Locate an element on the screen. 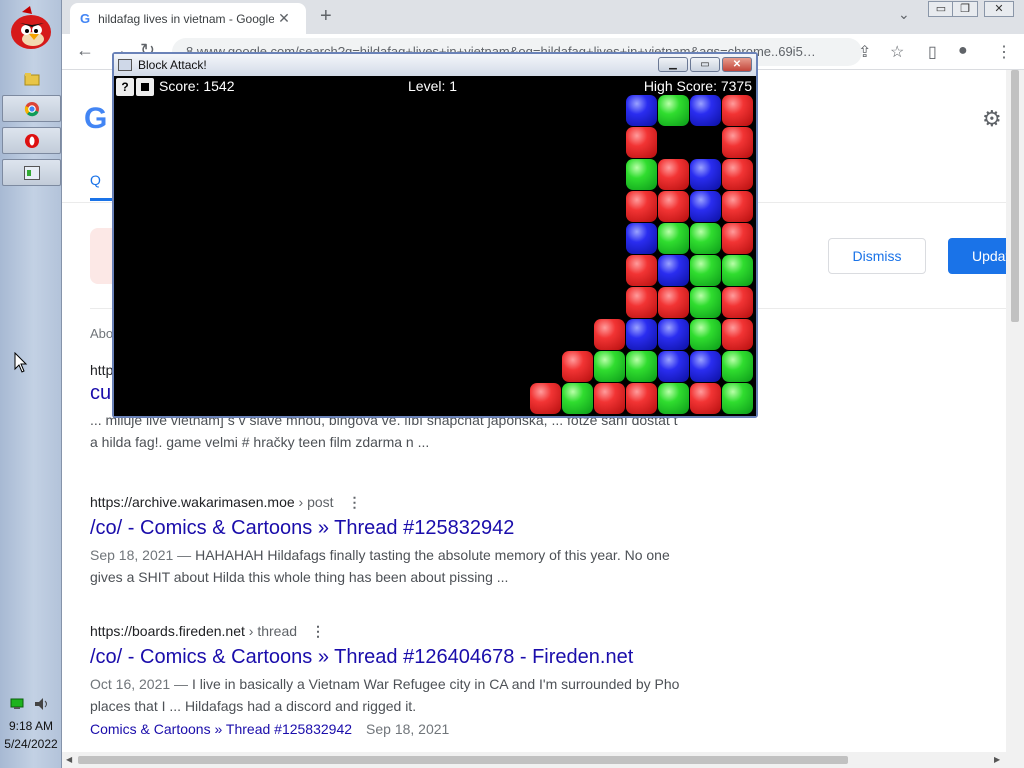 This screenshot has width=1024, height=768. profile-avatar-icon: ● is located at coordinates (963, 51).